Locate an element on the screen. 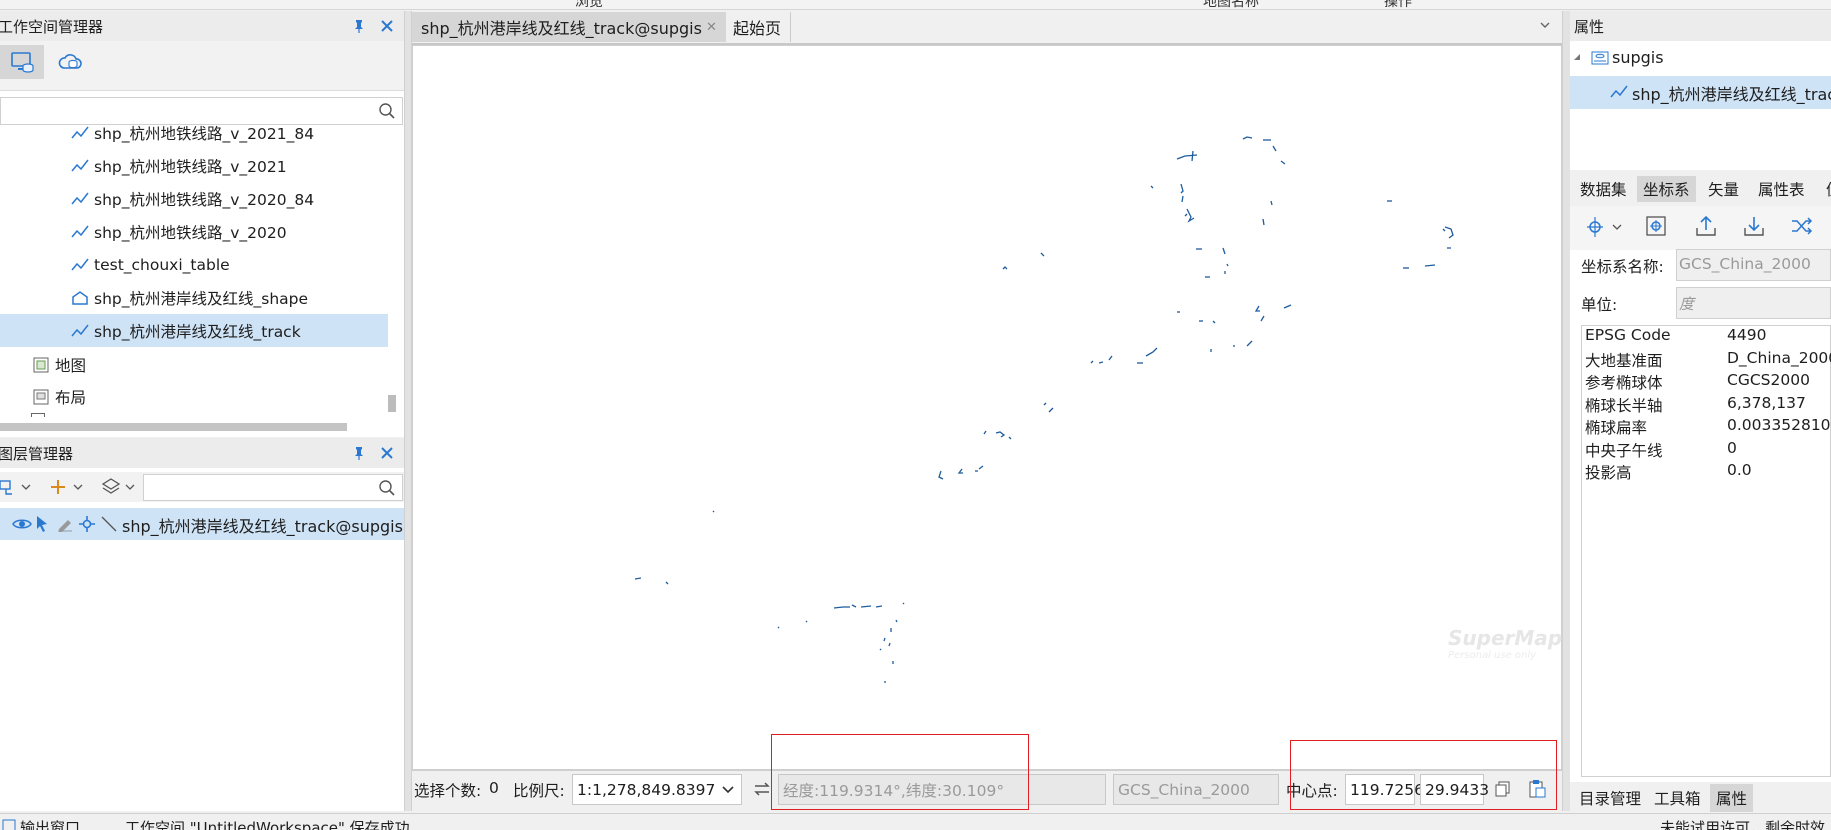  tab-close-icon: ✕ is located at coordinates (711, 27).